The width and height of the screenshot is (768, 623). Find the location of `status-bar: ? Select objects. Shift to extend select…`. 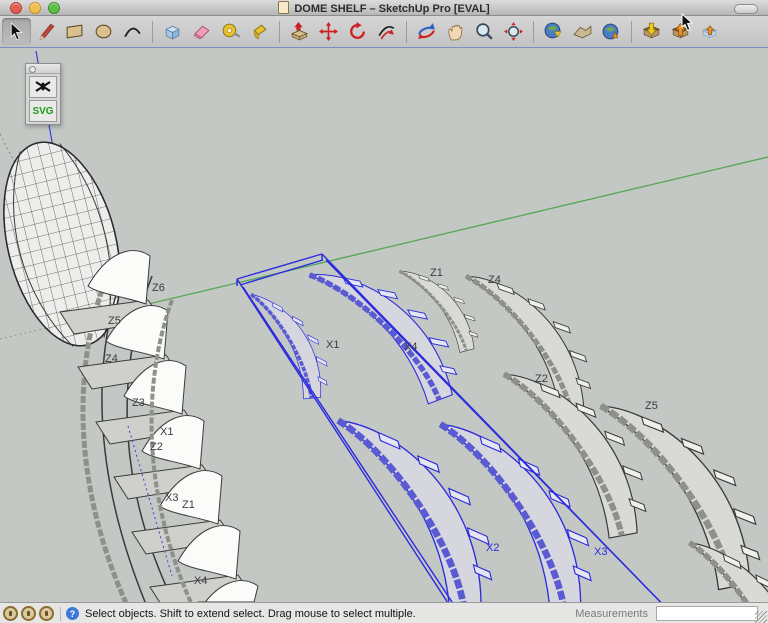

status-bar: ? Select objects. Shift to extend select… is located at coordinates (384, 612).